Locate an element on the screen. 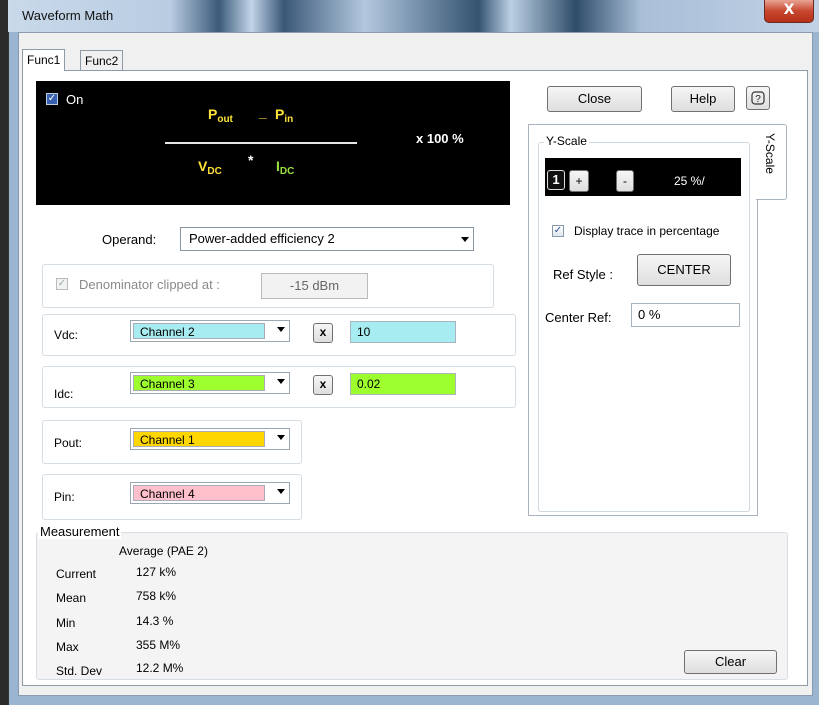 This screenshot has height=705, width=819. pin-channel-dropdown: Channel 4 is located at coordinates (210, 493).